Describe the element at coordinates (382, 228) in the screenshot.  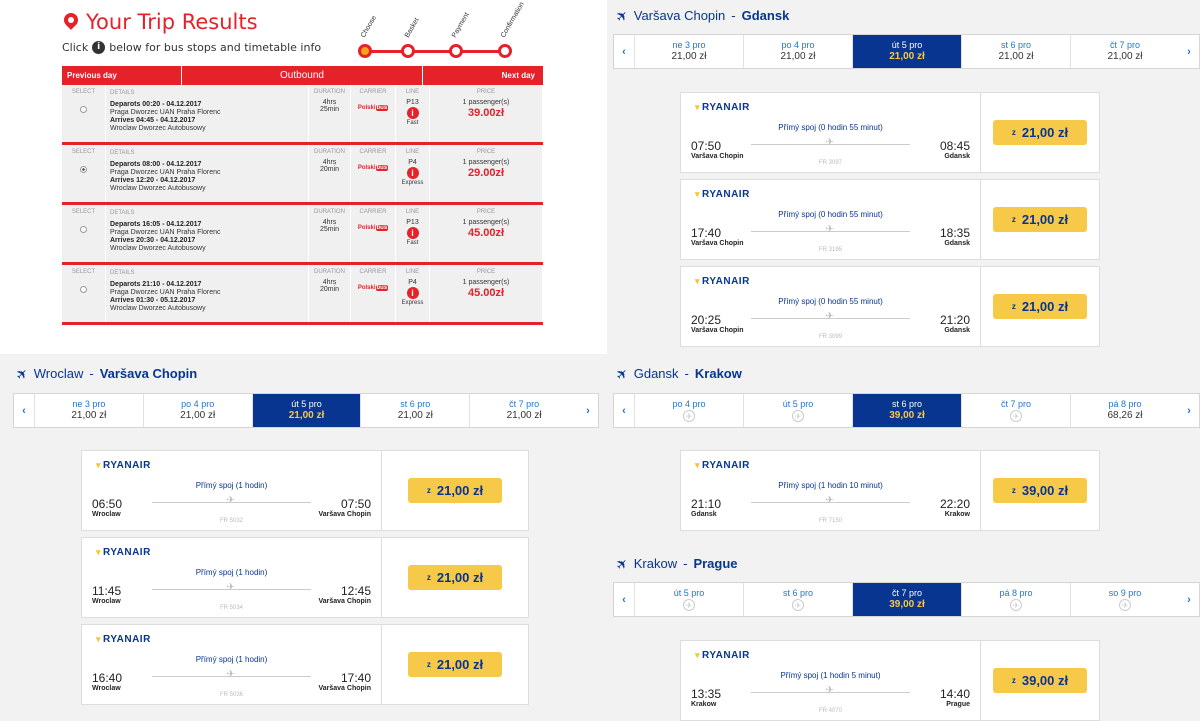
I see `carrier-mark: bus` at that location.